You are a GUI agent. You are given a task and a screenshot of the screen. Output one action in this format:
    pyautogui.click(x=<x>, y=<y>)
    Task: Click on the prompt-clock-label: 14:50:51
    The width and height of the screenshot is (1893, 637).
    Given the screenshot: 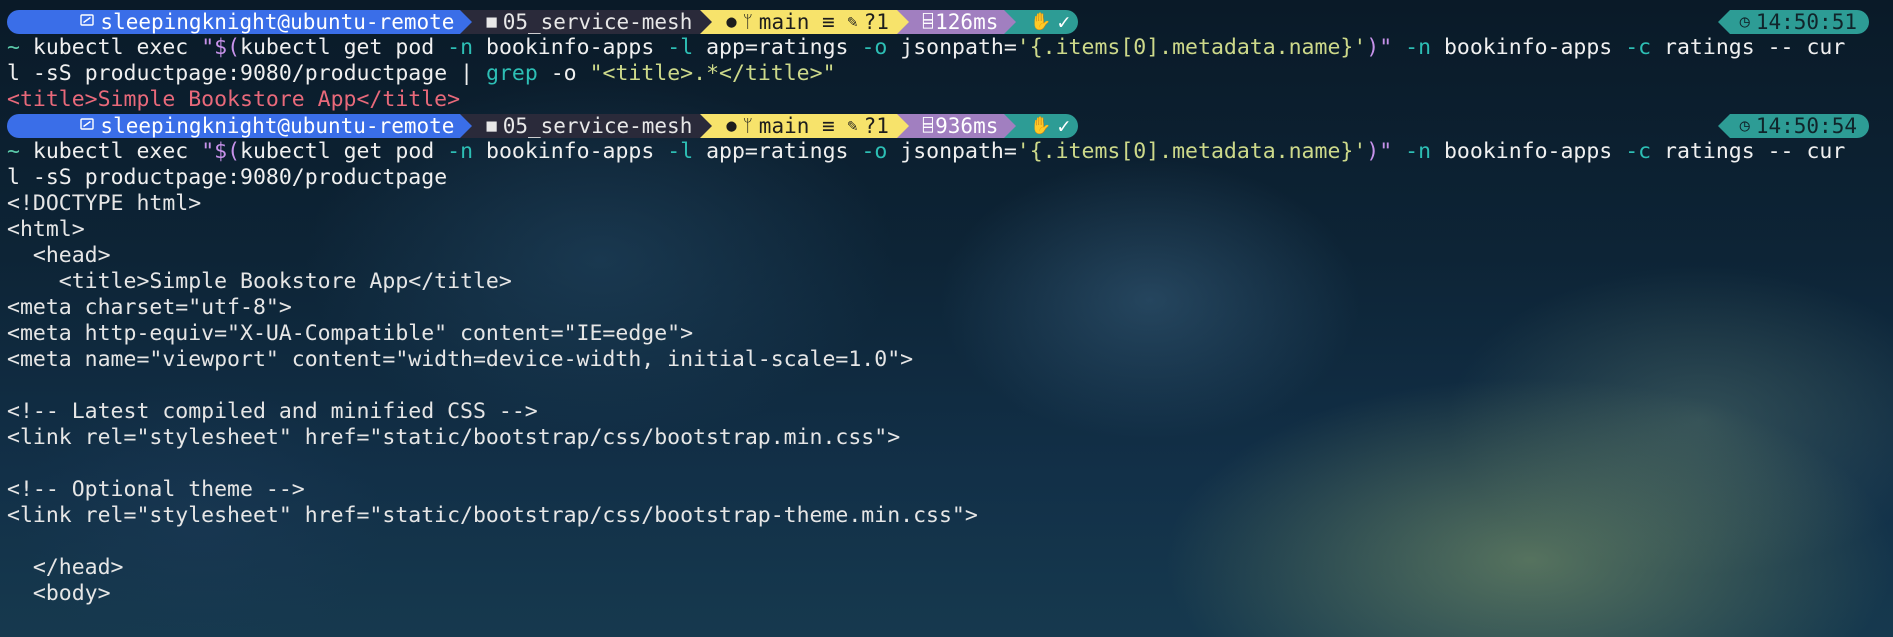 What is the action you would take?
    pyautogui.click(x=1806, y=22)
    